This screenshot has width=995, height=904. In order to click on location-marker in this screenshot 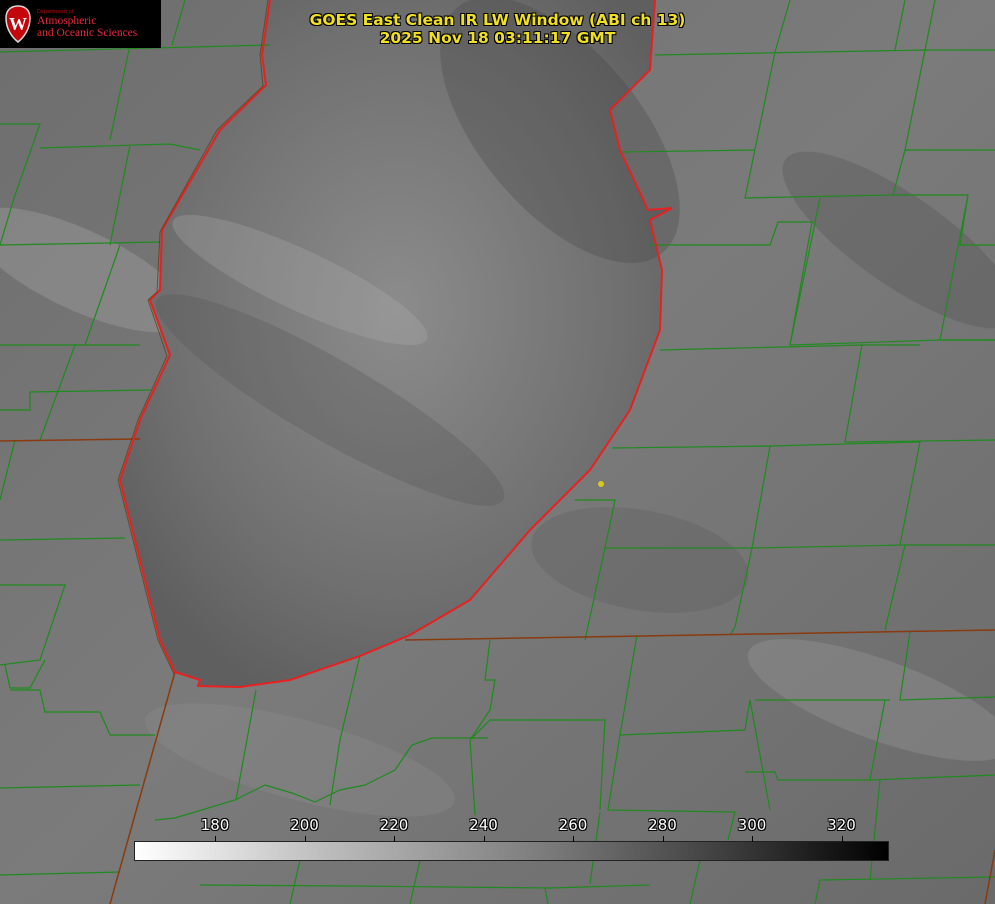, I will do `click(601, 484)`.